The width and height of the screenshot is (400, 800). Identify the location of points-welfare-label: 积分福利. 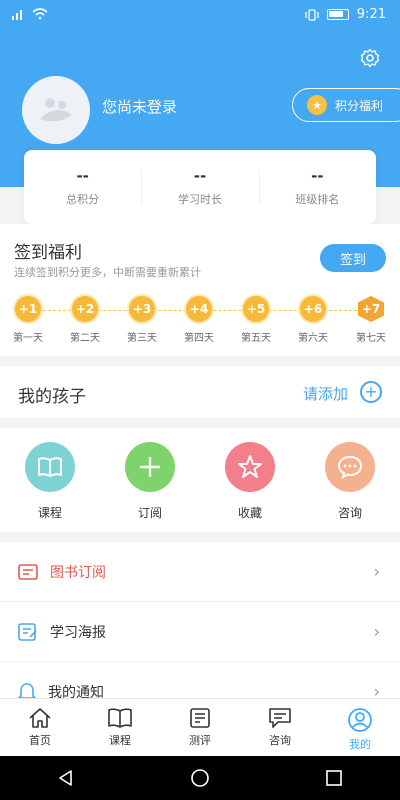
(359, 105).